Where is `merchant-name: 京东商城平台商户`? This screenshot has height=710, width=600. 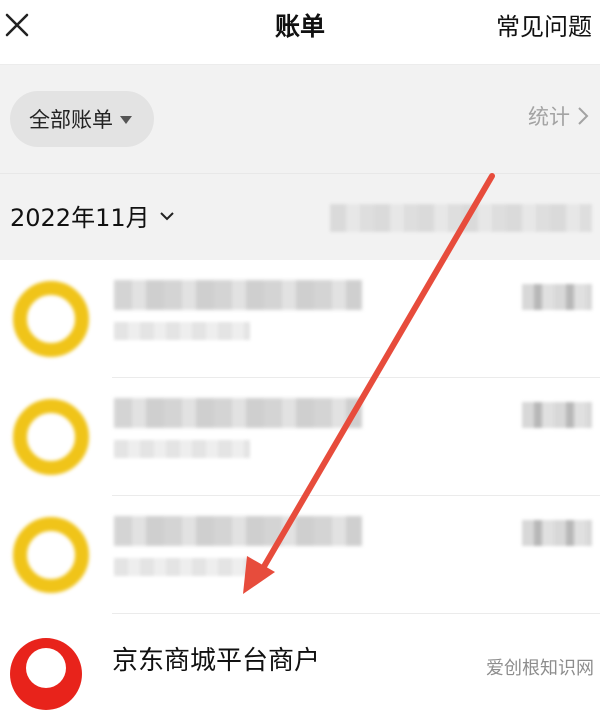 merchant-name: 京东商城平台商户 is located at coordinates (216, 661).